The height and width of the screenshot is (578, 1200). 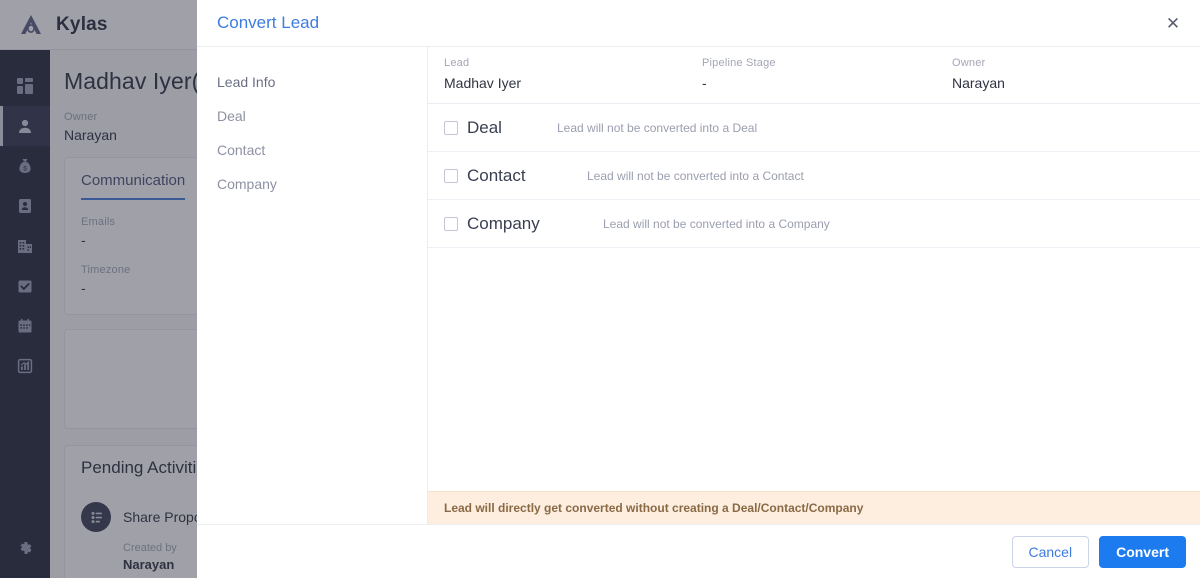 What do you see at coordinates (457, 63) in the screenshot?
I see `summary-lead-label: Lead` at bounding box center [457, 63].